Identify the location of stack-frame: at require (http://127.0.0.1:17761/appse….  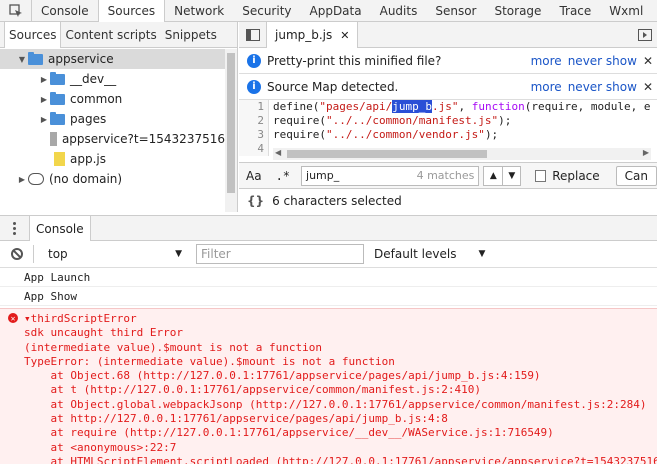
(328, 433).